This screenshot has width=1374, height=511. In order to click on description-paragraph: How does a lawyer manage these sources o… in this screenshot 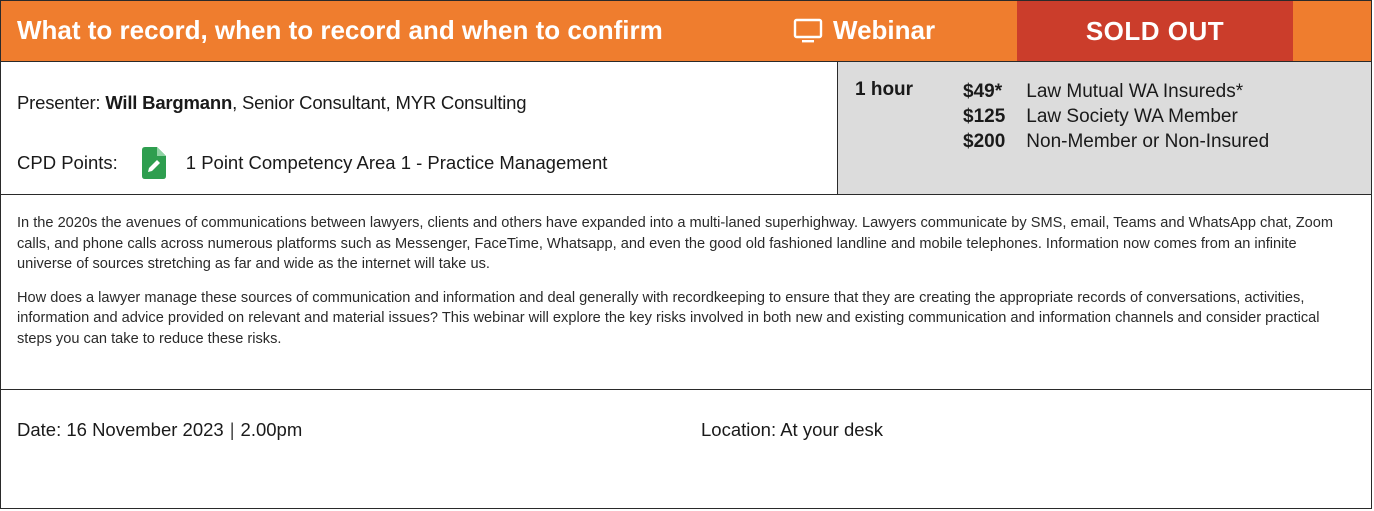, I will do `click(668, 318)`.